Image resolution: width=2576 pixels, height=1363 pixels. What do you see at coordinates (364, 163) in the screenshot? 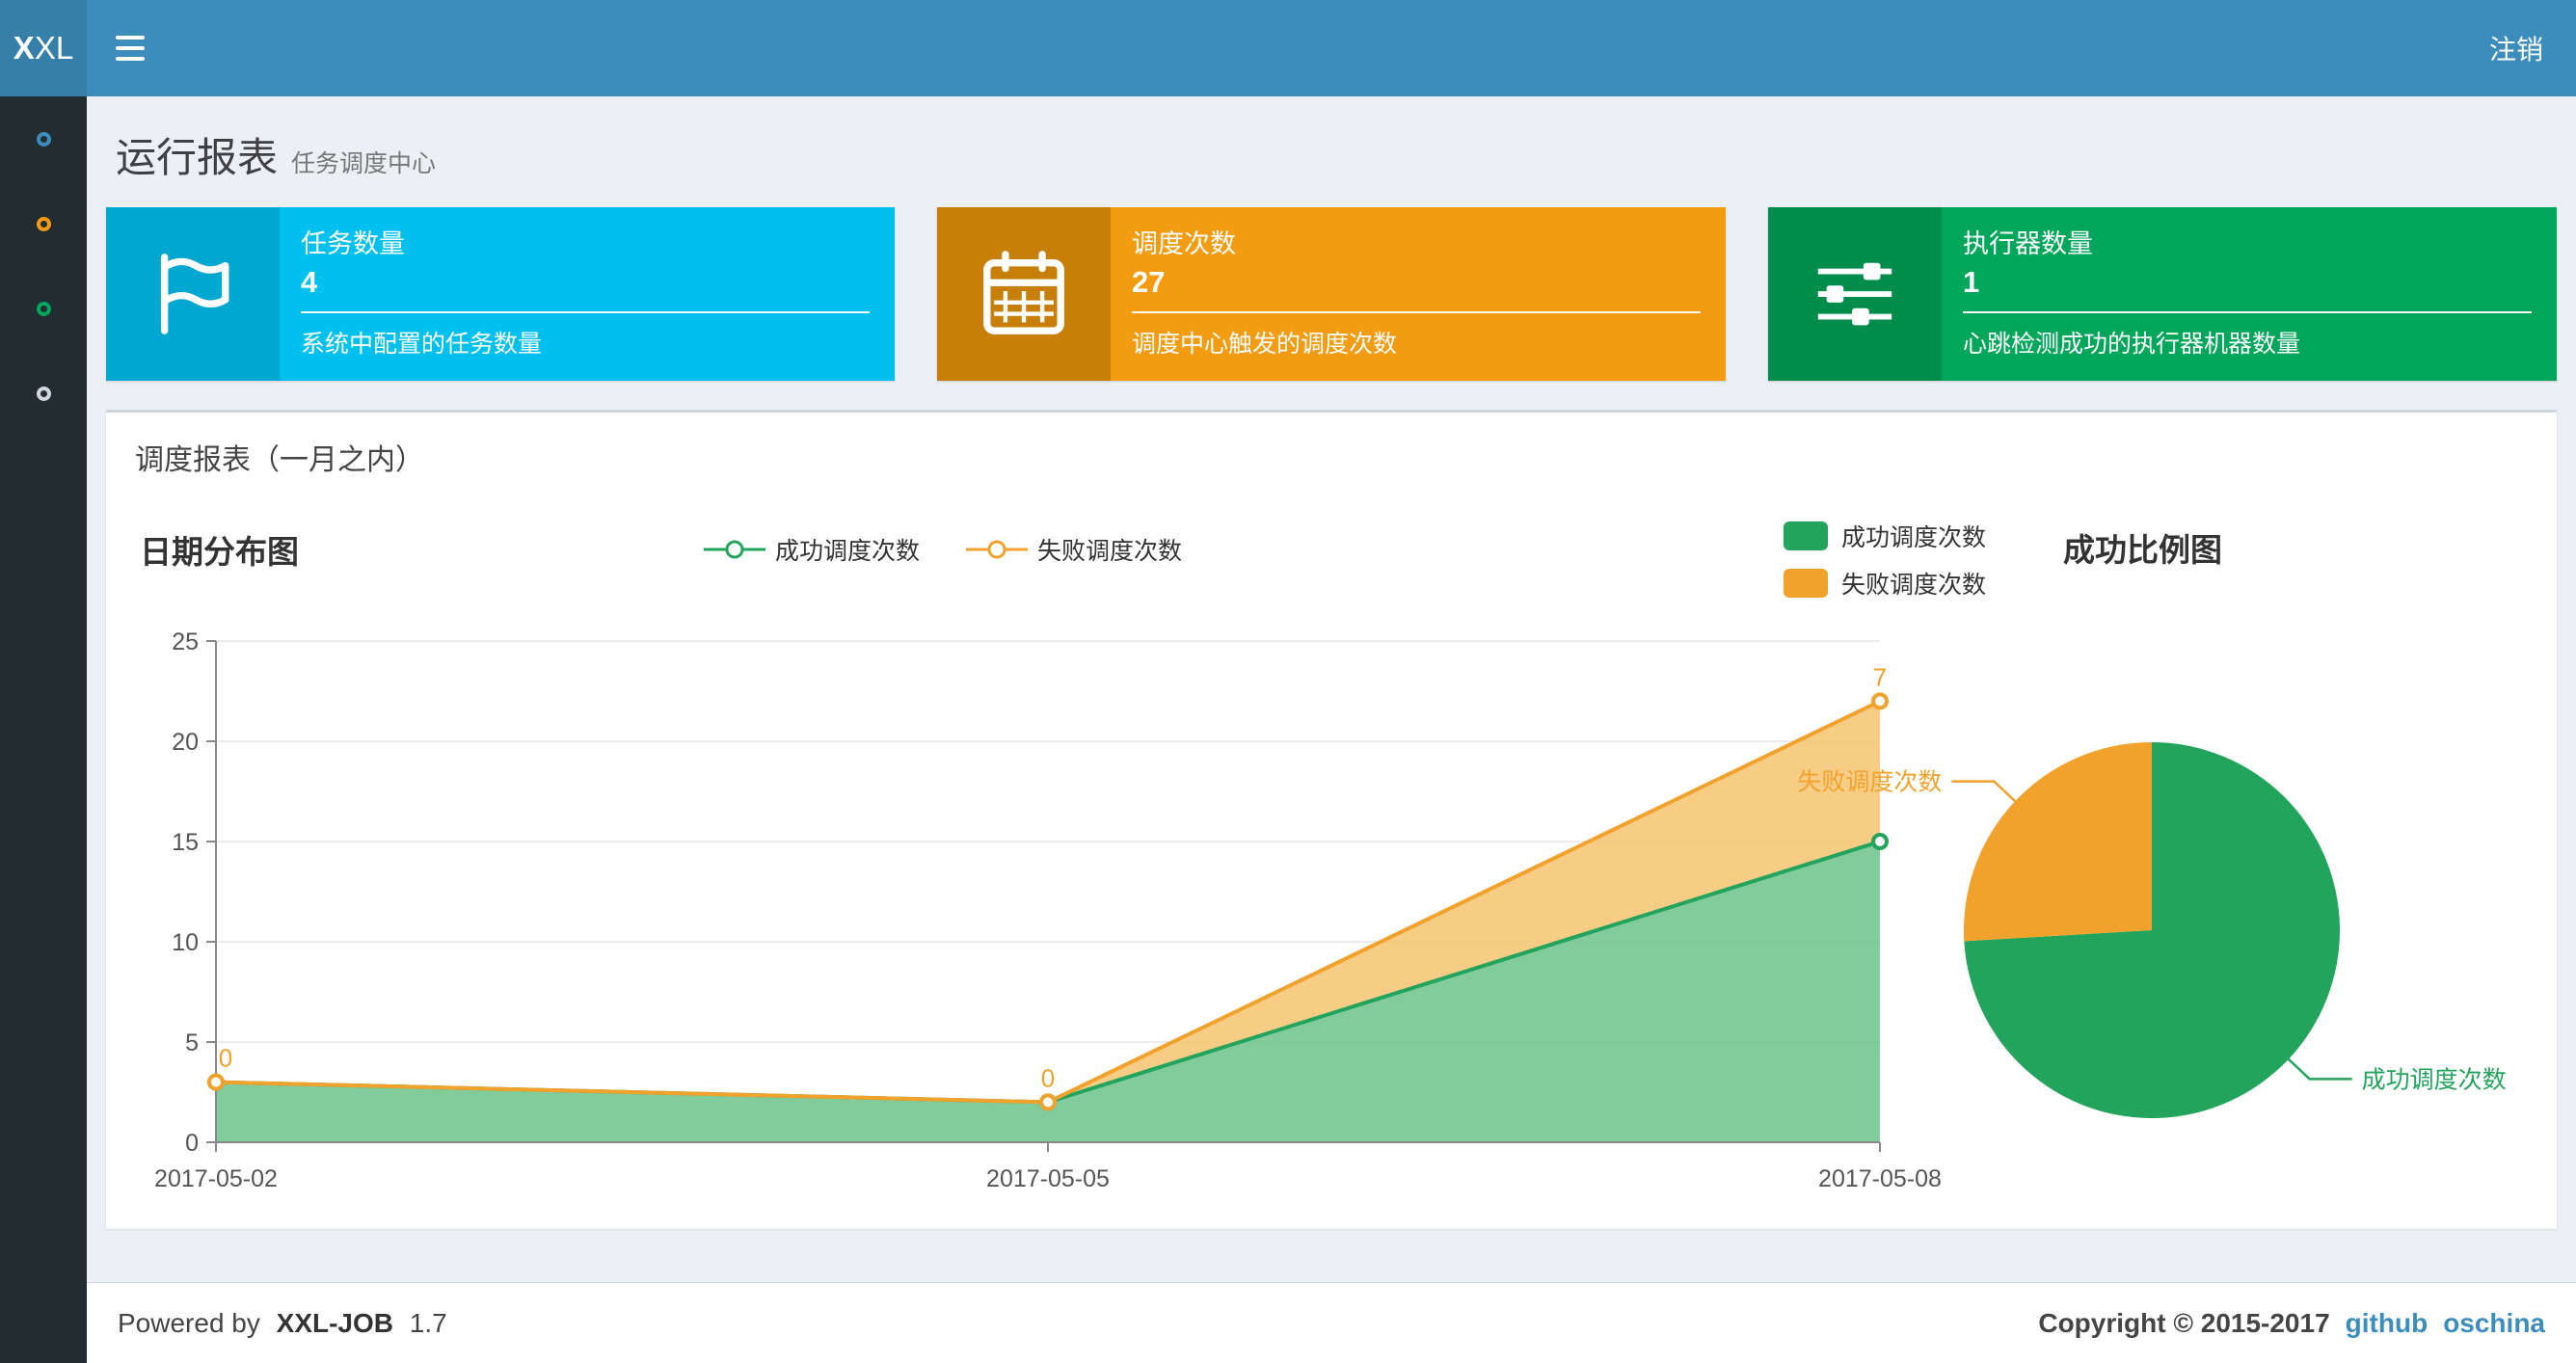
I see `page-subtitle: 任务调度中心` at bounding box center [364, 163].